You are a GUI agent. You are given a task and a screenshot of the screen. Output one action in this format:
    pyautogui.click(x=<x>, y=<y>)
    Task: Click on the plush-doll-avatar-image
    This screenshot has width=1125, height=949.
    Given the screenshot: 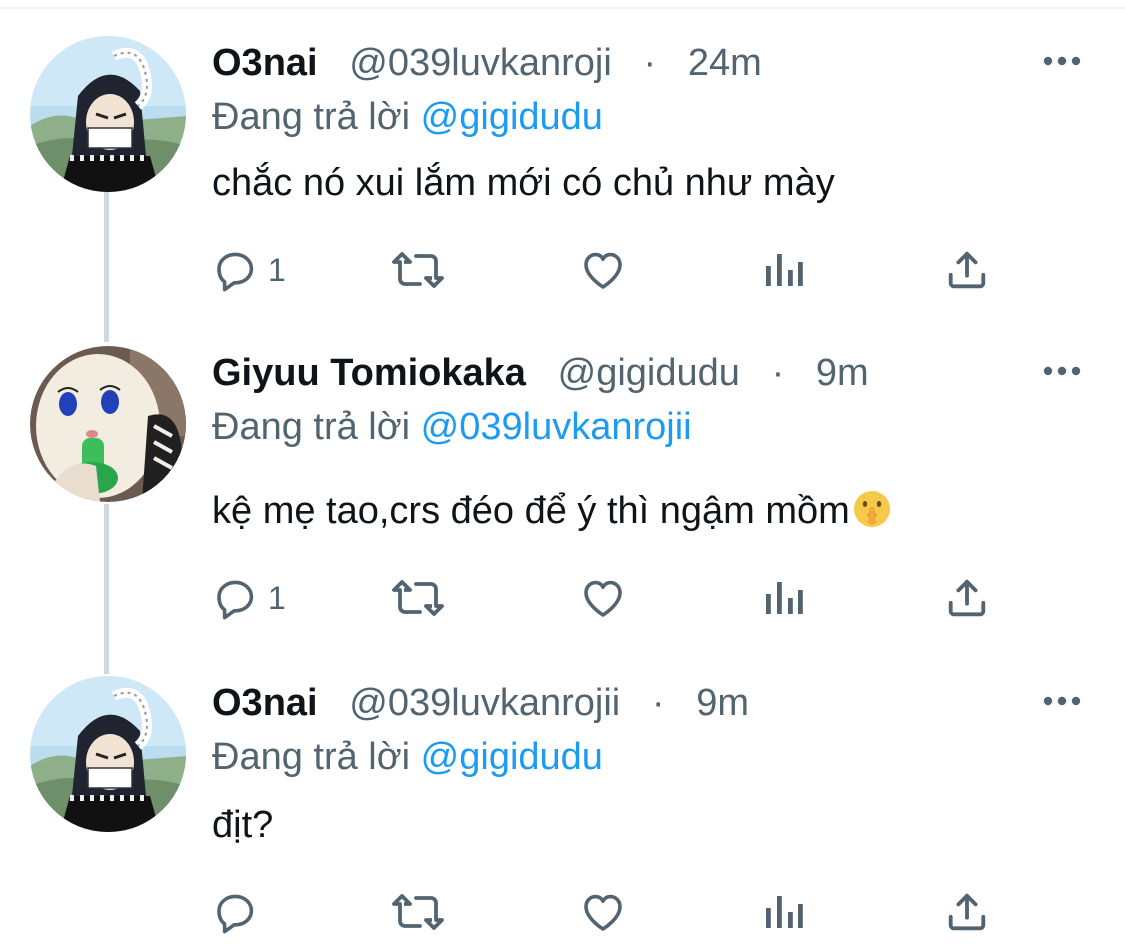 What is the action you would take?
    pyautogui.click(x=108, y=424)
    